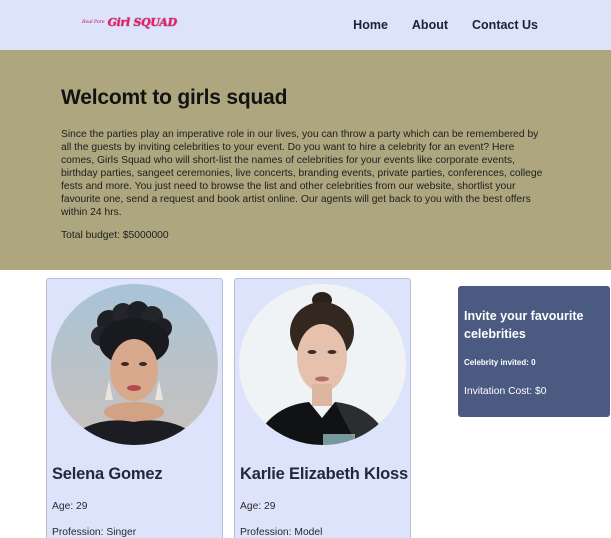  Describe the element at coordinates (174, 97) in the screenshot. I see `hero-title: Welcomt to girls squad` at that location.